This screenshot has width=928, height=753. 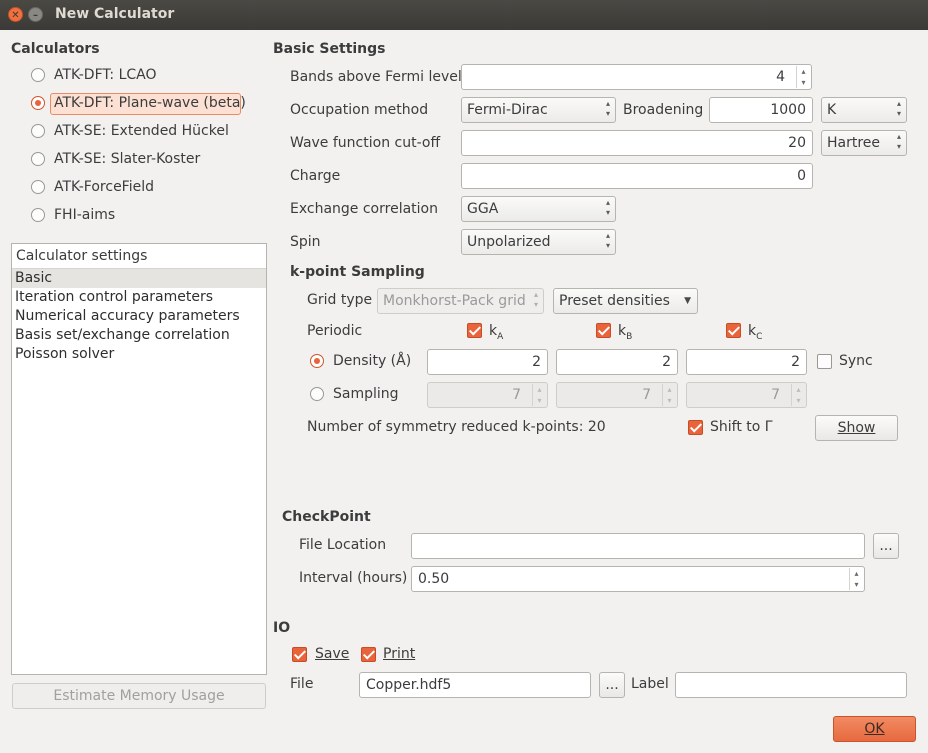 What do you see at coordinates (474, 330) in the screenshot?
I see `periodic-ka-checkbox` at bounding box center [474, 330].